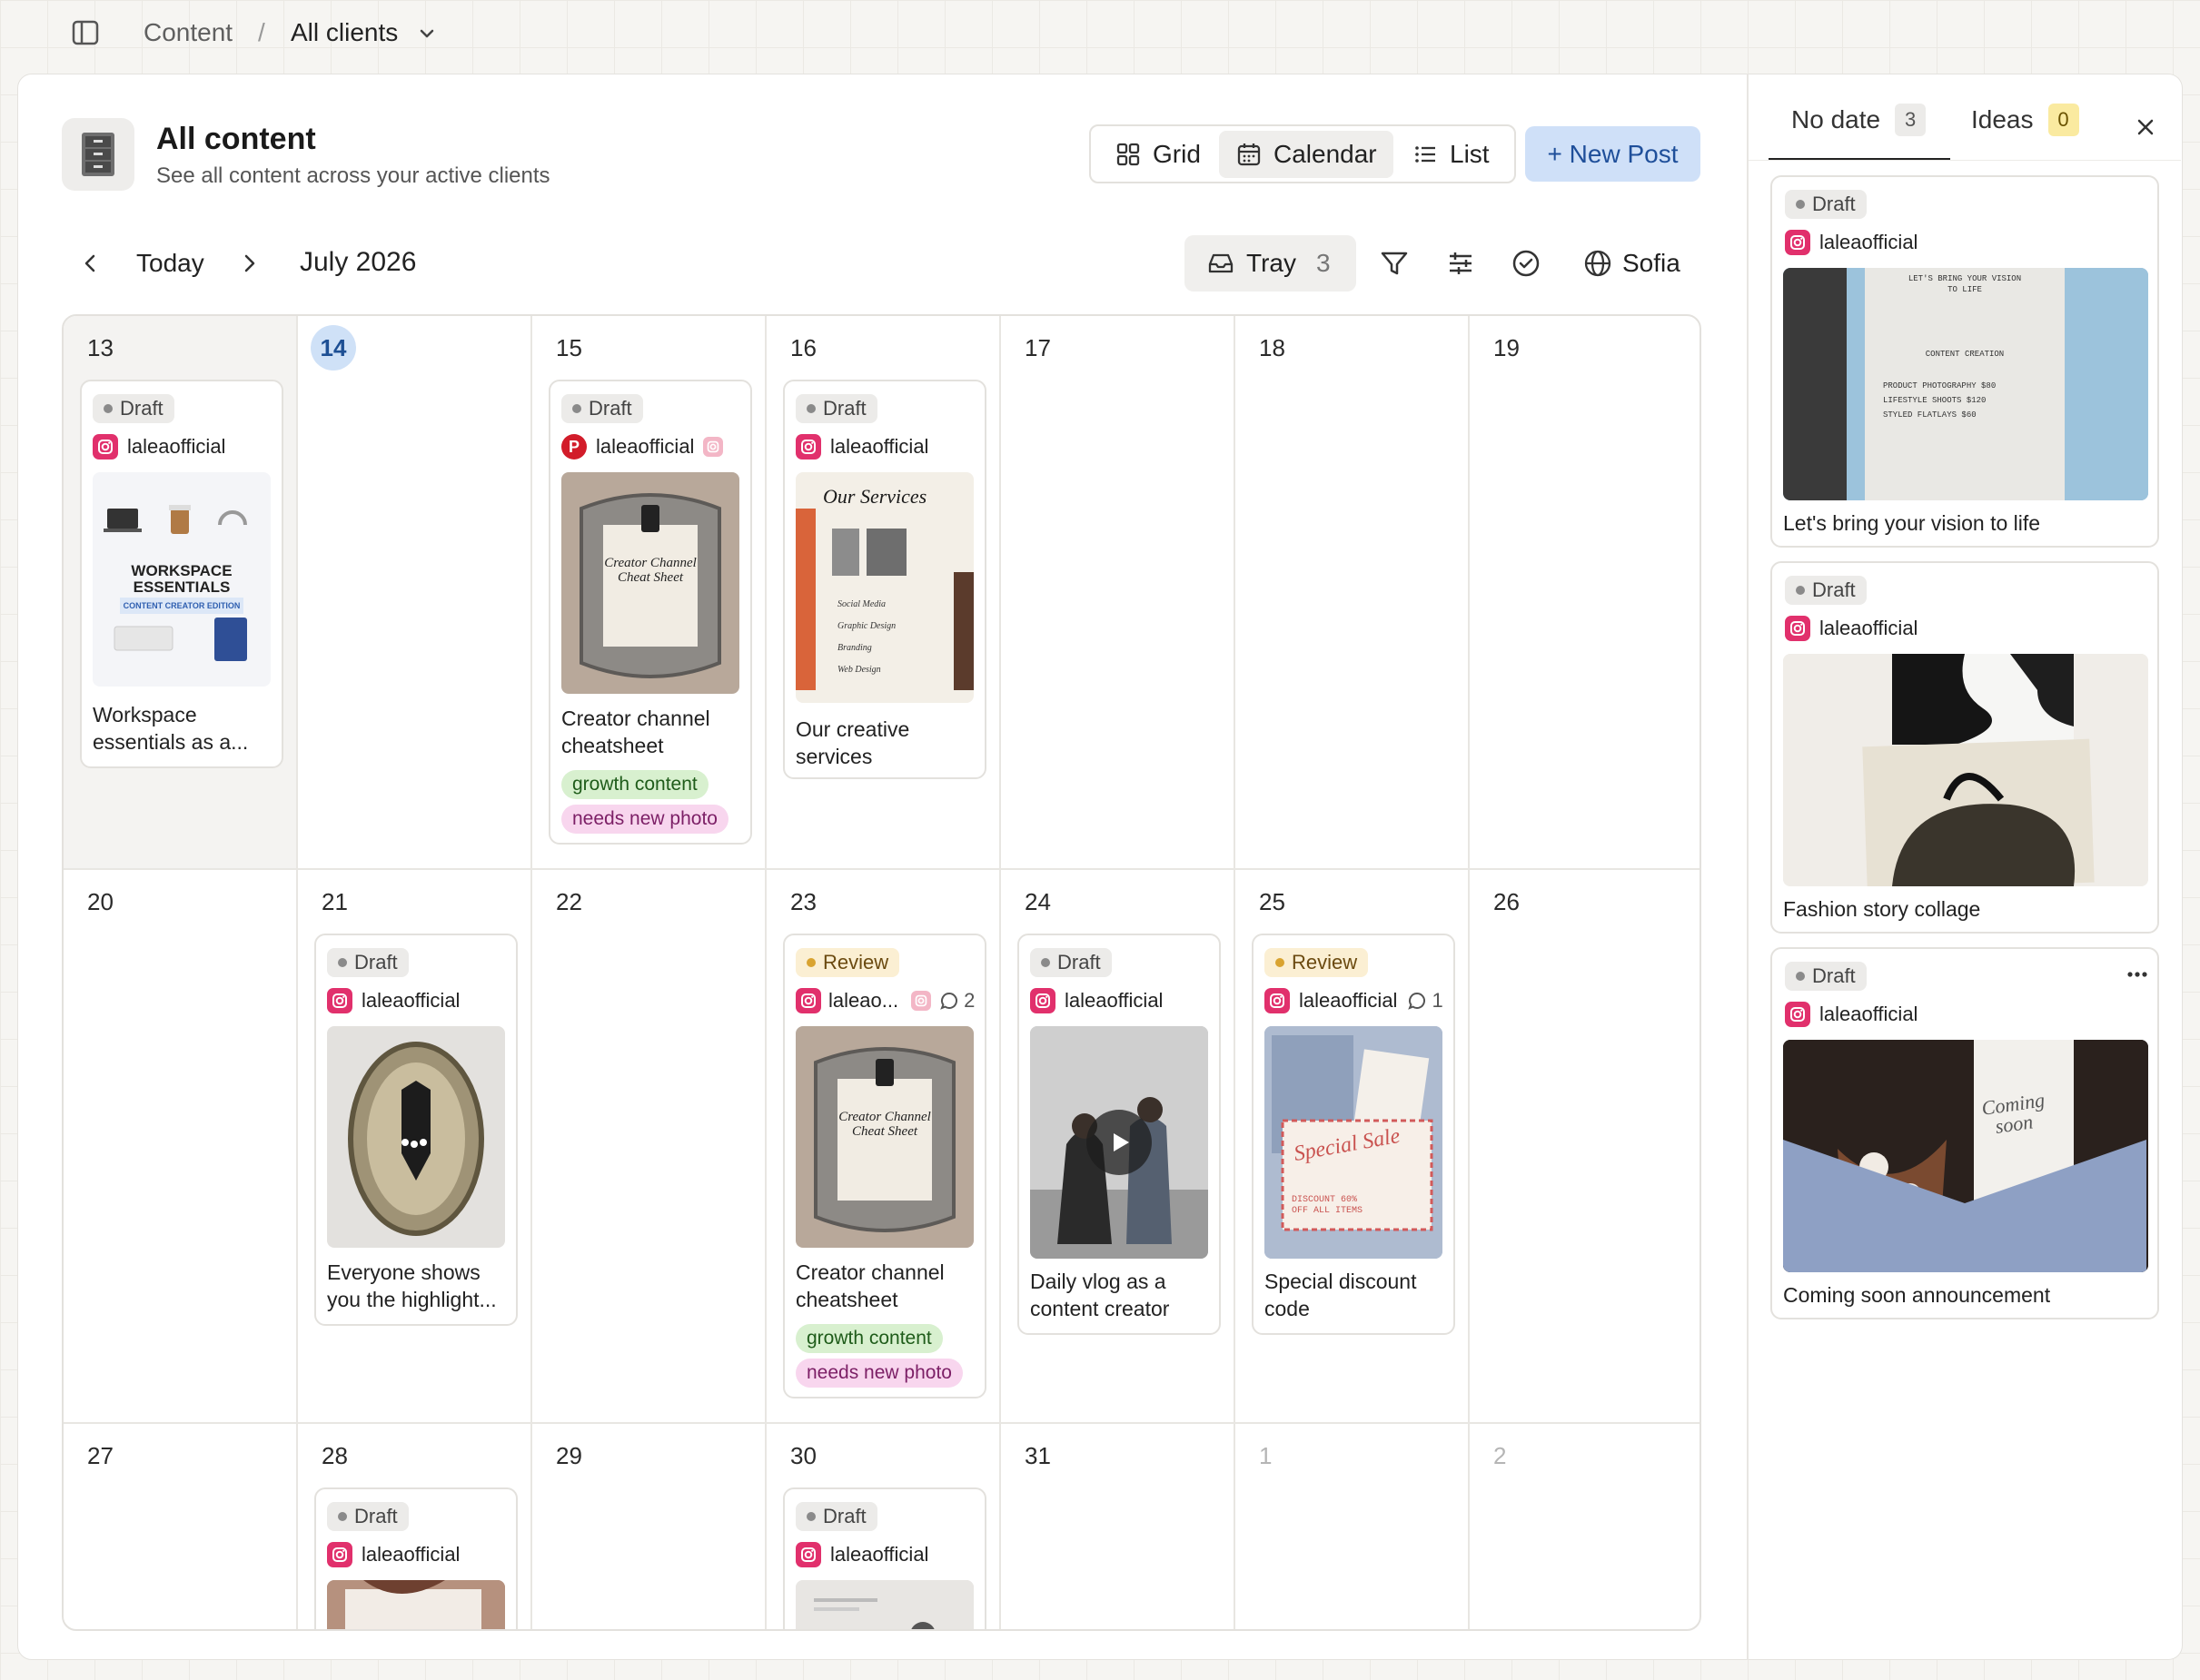 This screenshot has height=1680, width=2200. What do you see at coordinates (612, 746) in the screenshot?
I see `post-title-line: cheatsheet` at bounding box center [612, 746].